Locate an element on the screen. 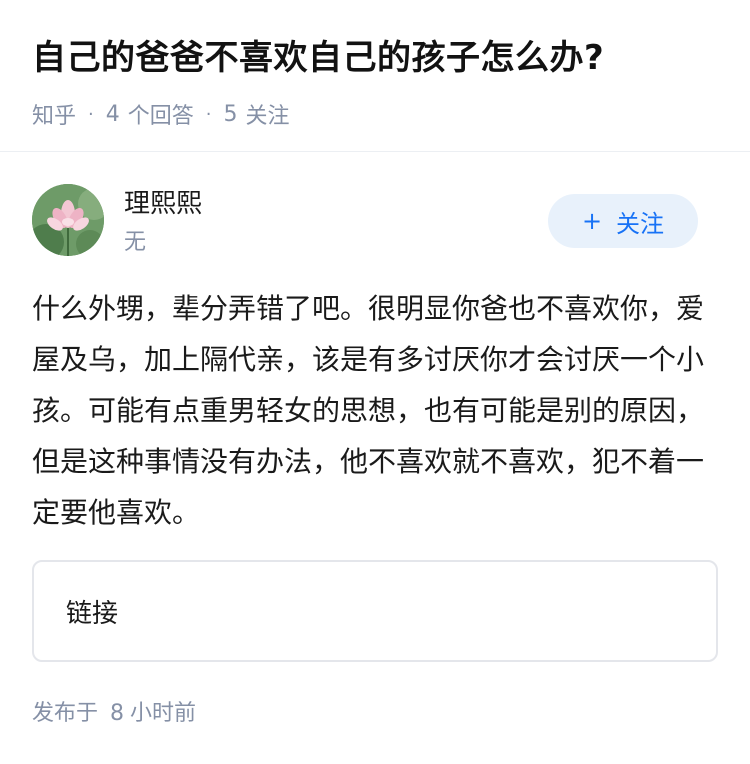 The width and height of the screenshot is (750, 764). author-bio: 无 is located at coordinates (135, 242).